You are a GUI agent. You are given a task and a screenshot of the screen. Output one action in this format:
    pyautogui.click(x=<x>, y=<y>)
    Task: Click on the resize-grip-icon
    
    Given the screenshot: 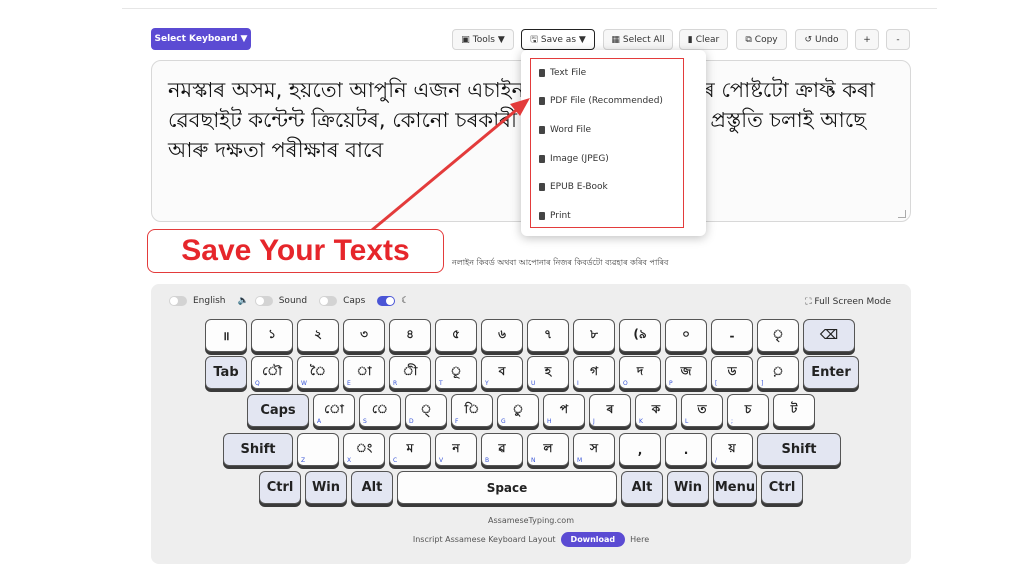 What is the action you would take?
    pyautogui.click(x=902, y=214)
    